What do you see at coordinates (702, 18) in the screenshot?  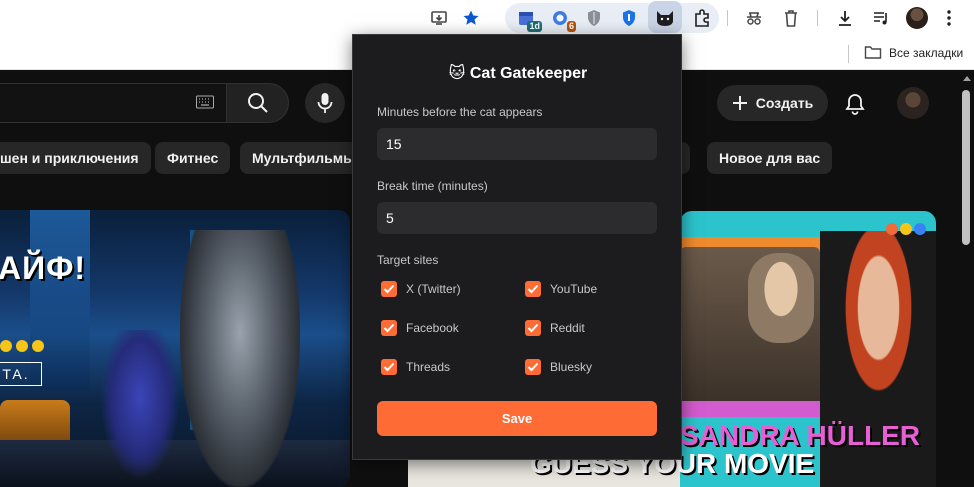 I see `puzzle-extensions-icon` at bounding box center [702, 18].